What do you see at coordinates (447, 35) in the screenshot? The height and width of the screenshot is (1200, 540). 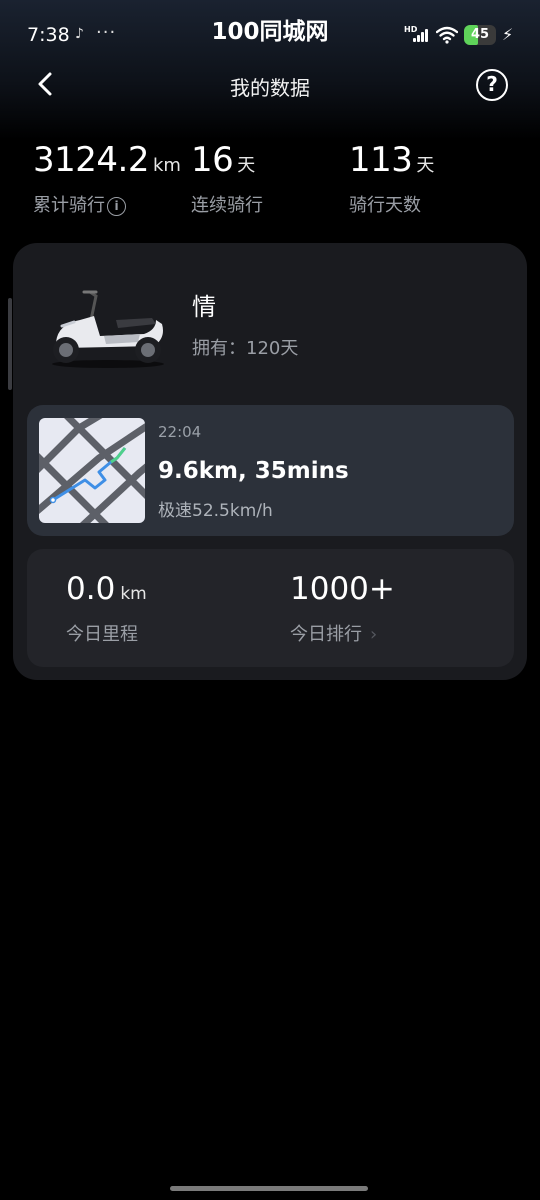 I see `wifi-icon` at bounding box center [447, 35].